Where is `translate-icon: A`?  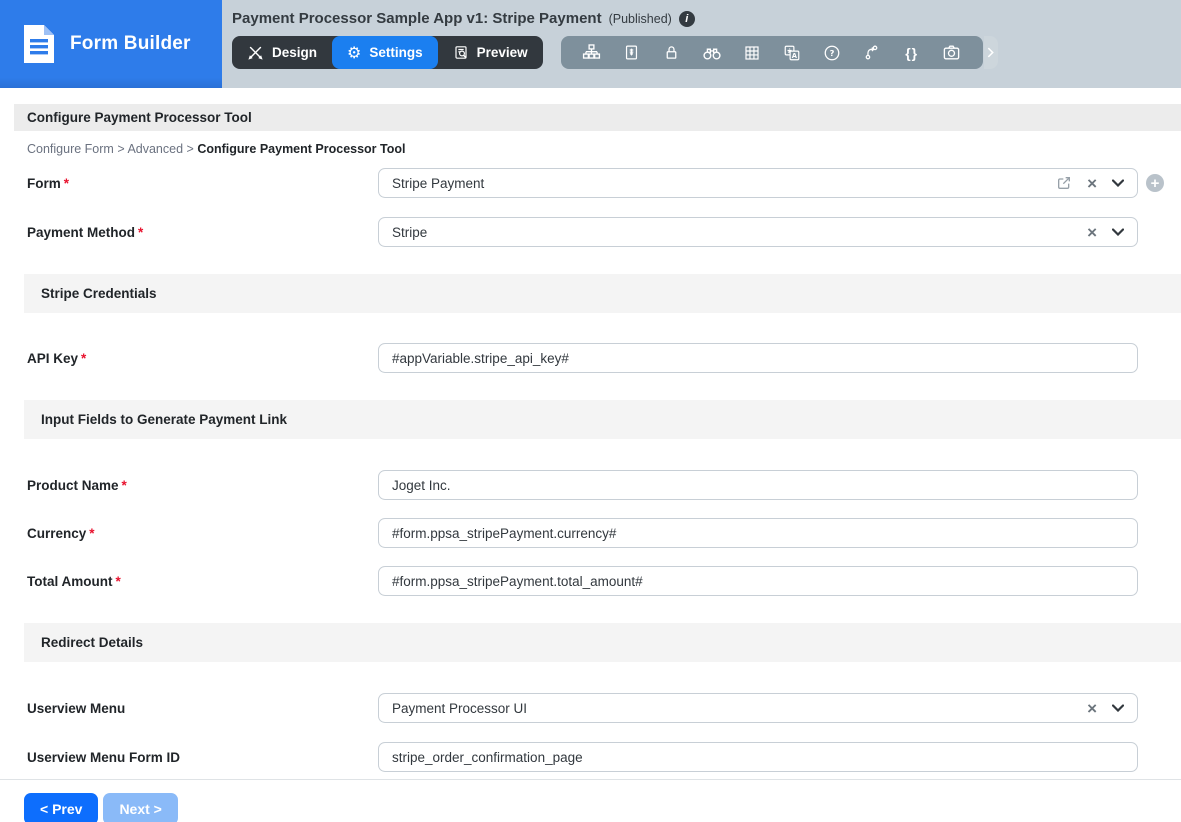
translate-icon: A is located at coordinates (792, 52).